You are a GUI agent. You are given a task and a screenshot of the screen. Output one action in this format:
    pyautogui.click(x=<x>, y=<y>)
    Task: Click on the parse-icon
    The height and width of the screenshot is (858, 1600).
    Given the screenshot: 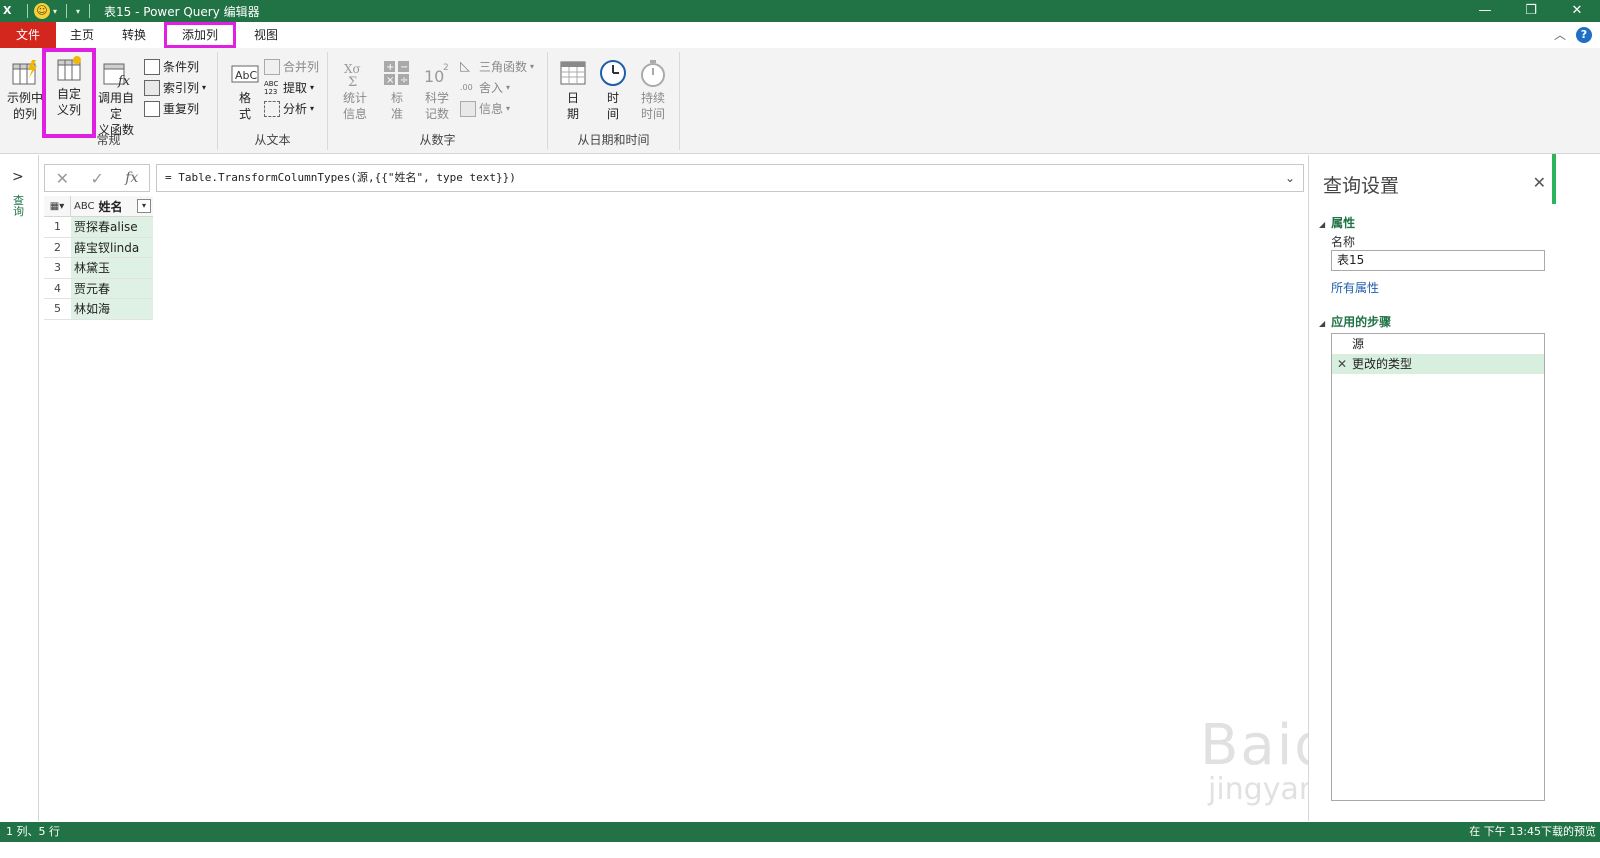 What is the action you would take?
    pyautogui.click(x=272, y=109)
    